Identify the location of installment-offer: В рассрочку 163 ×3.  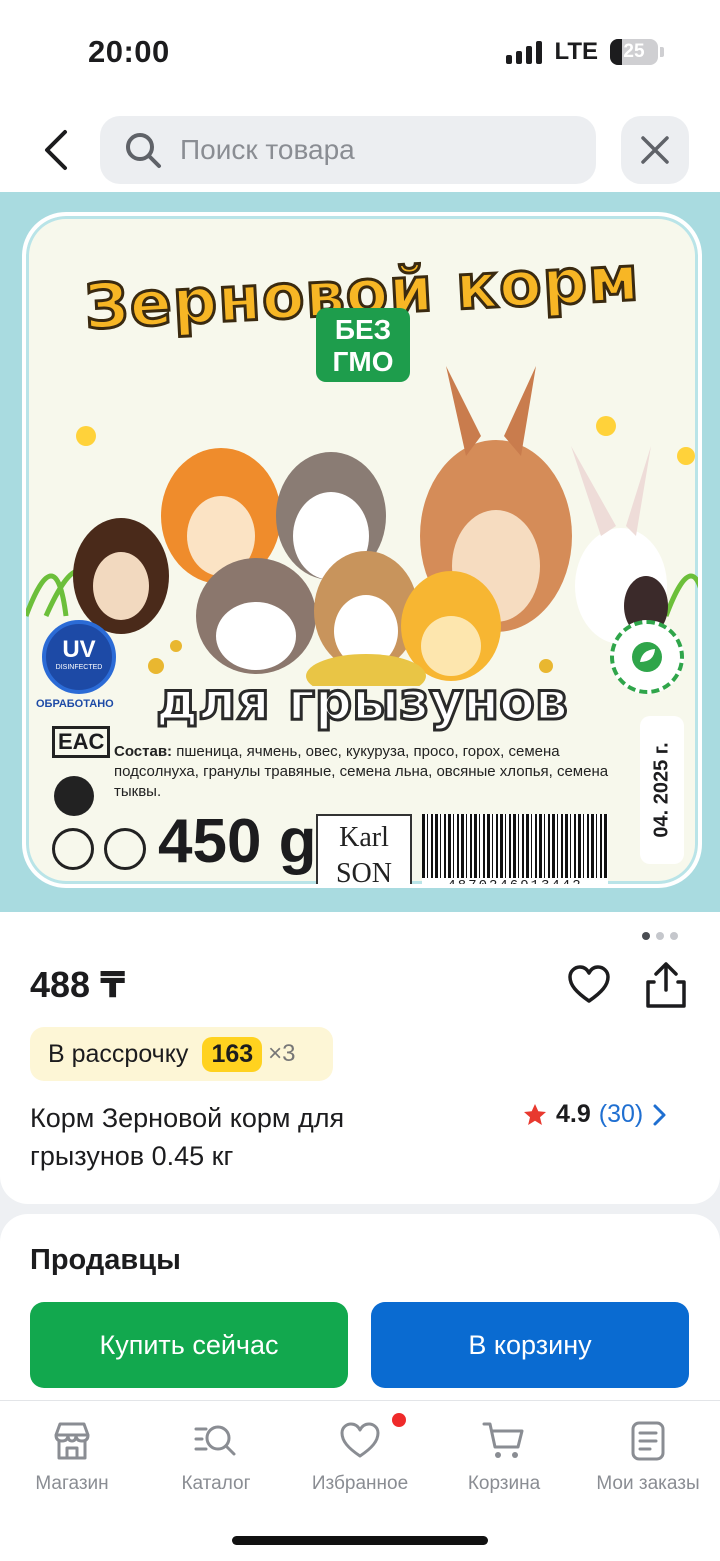
(181, 1054).